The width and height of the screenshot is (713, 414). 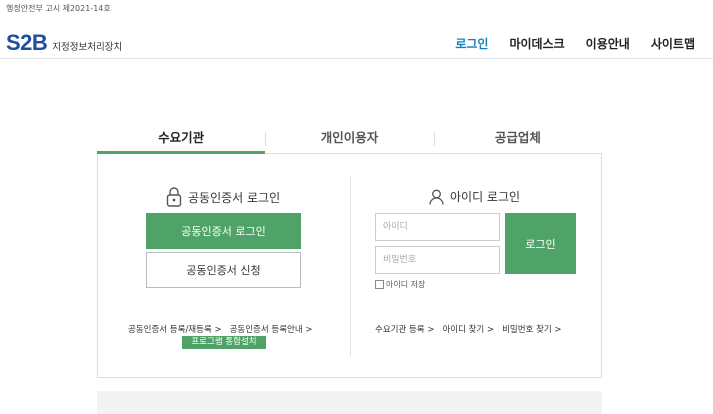 I want to click on checkbox-box, so click(x=379, y=284).